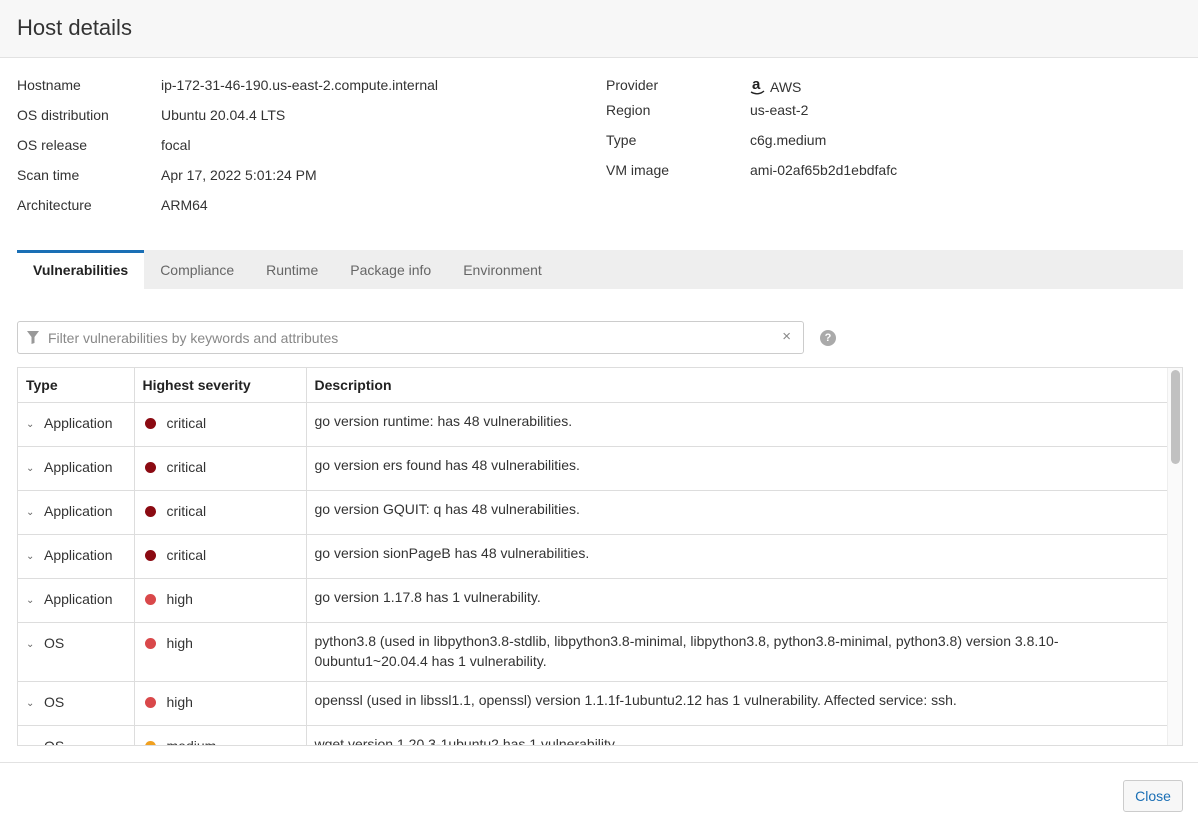 The height and width of the screenshot is (825, 1198). What do you see at coordinates (81, 269) in the screenshot?
I see `tab-vulnerabilities: Vulnerabilities` at bounding box center [81, 269].